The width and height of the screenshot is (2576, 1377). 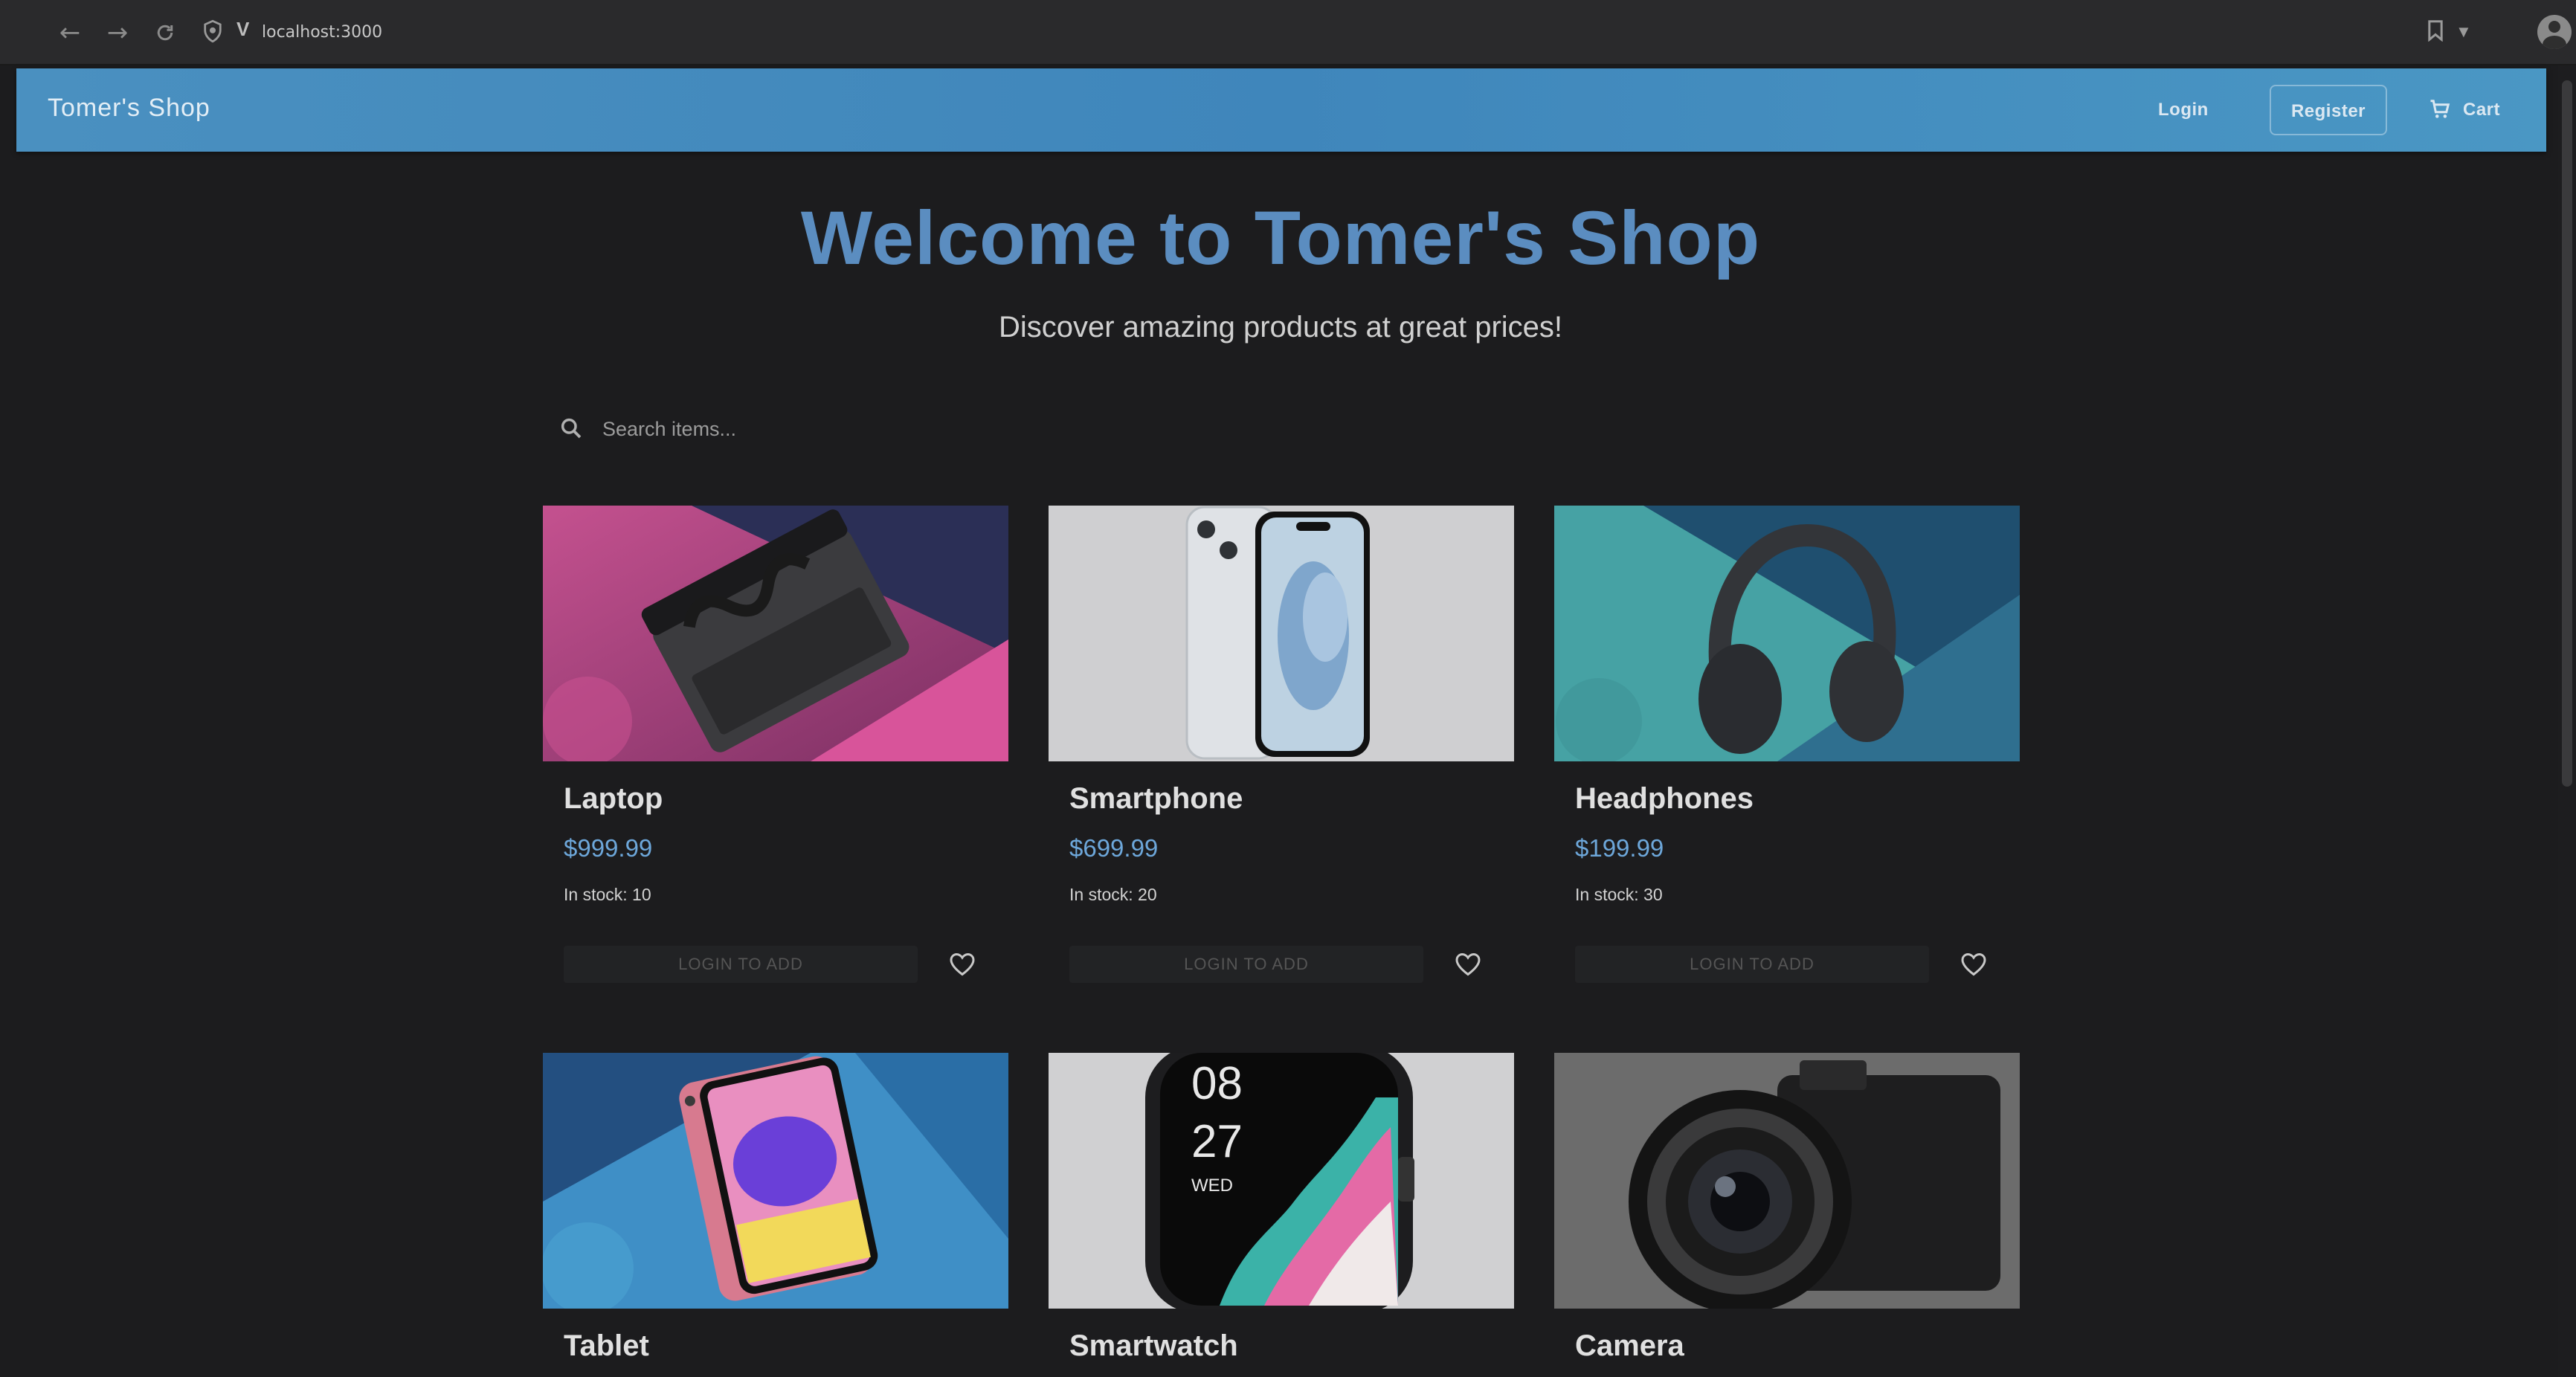 I want to click on product-name: Tablet, so click(x=606, y=1346).